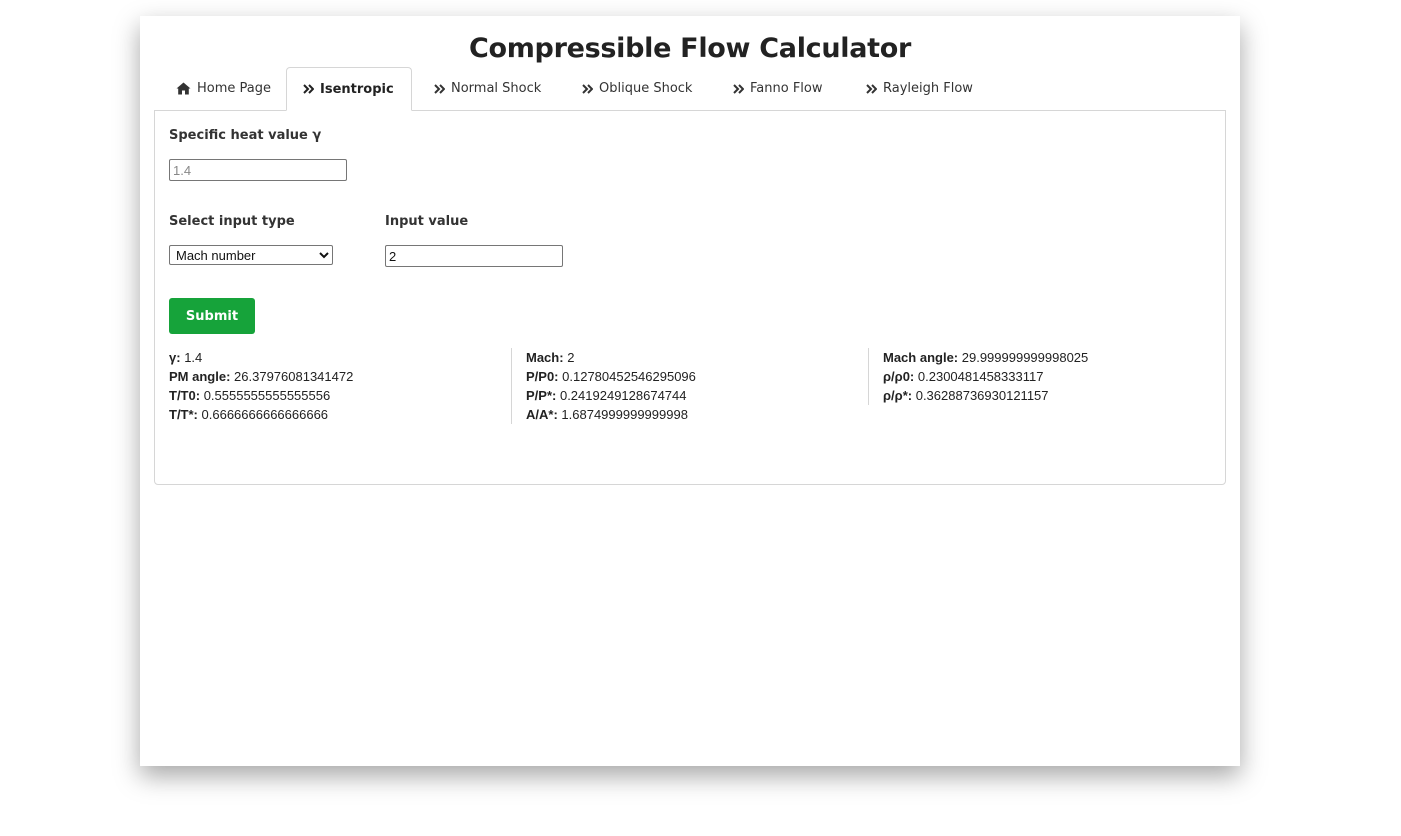  Describe the element at coordinates (183, 88) in the screenshot. I see `home-icon` at that location.